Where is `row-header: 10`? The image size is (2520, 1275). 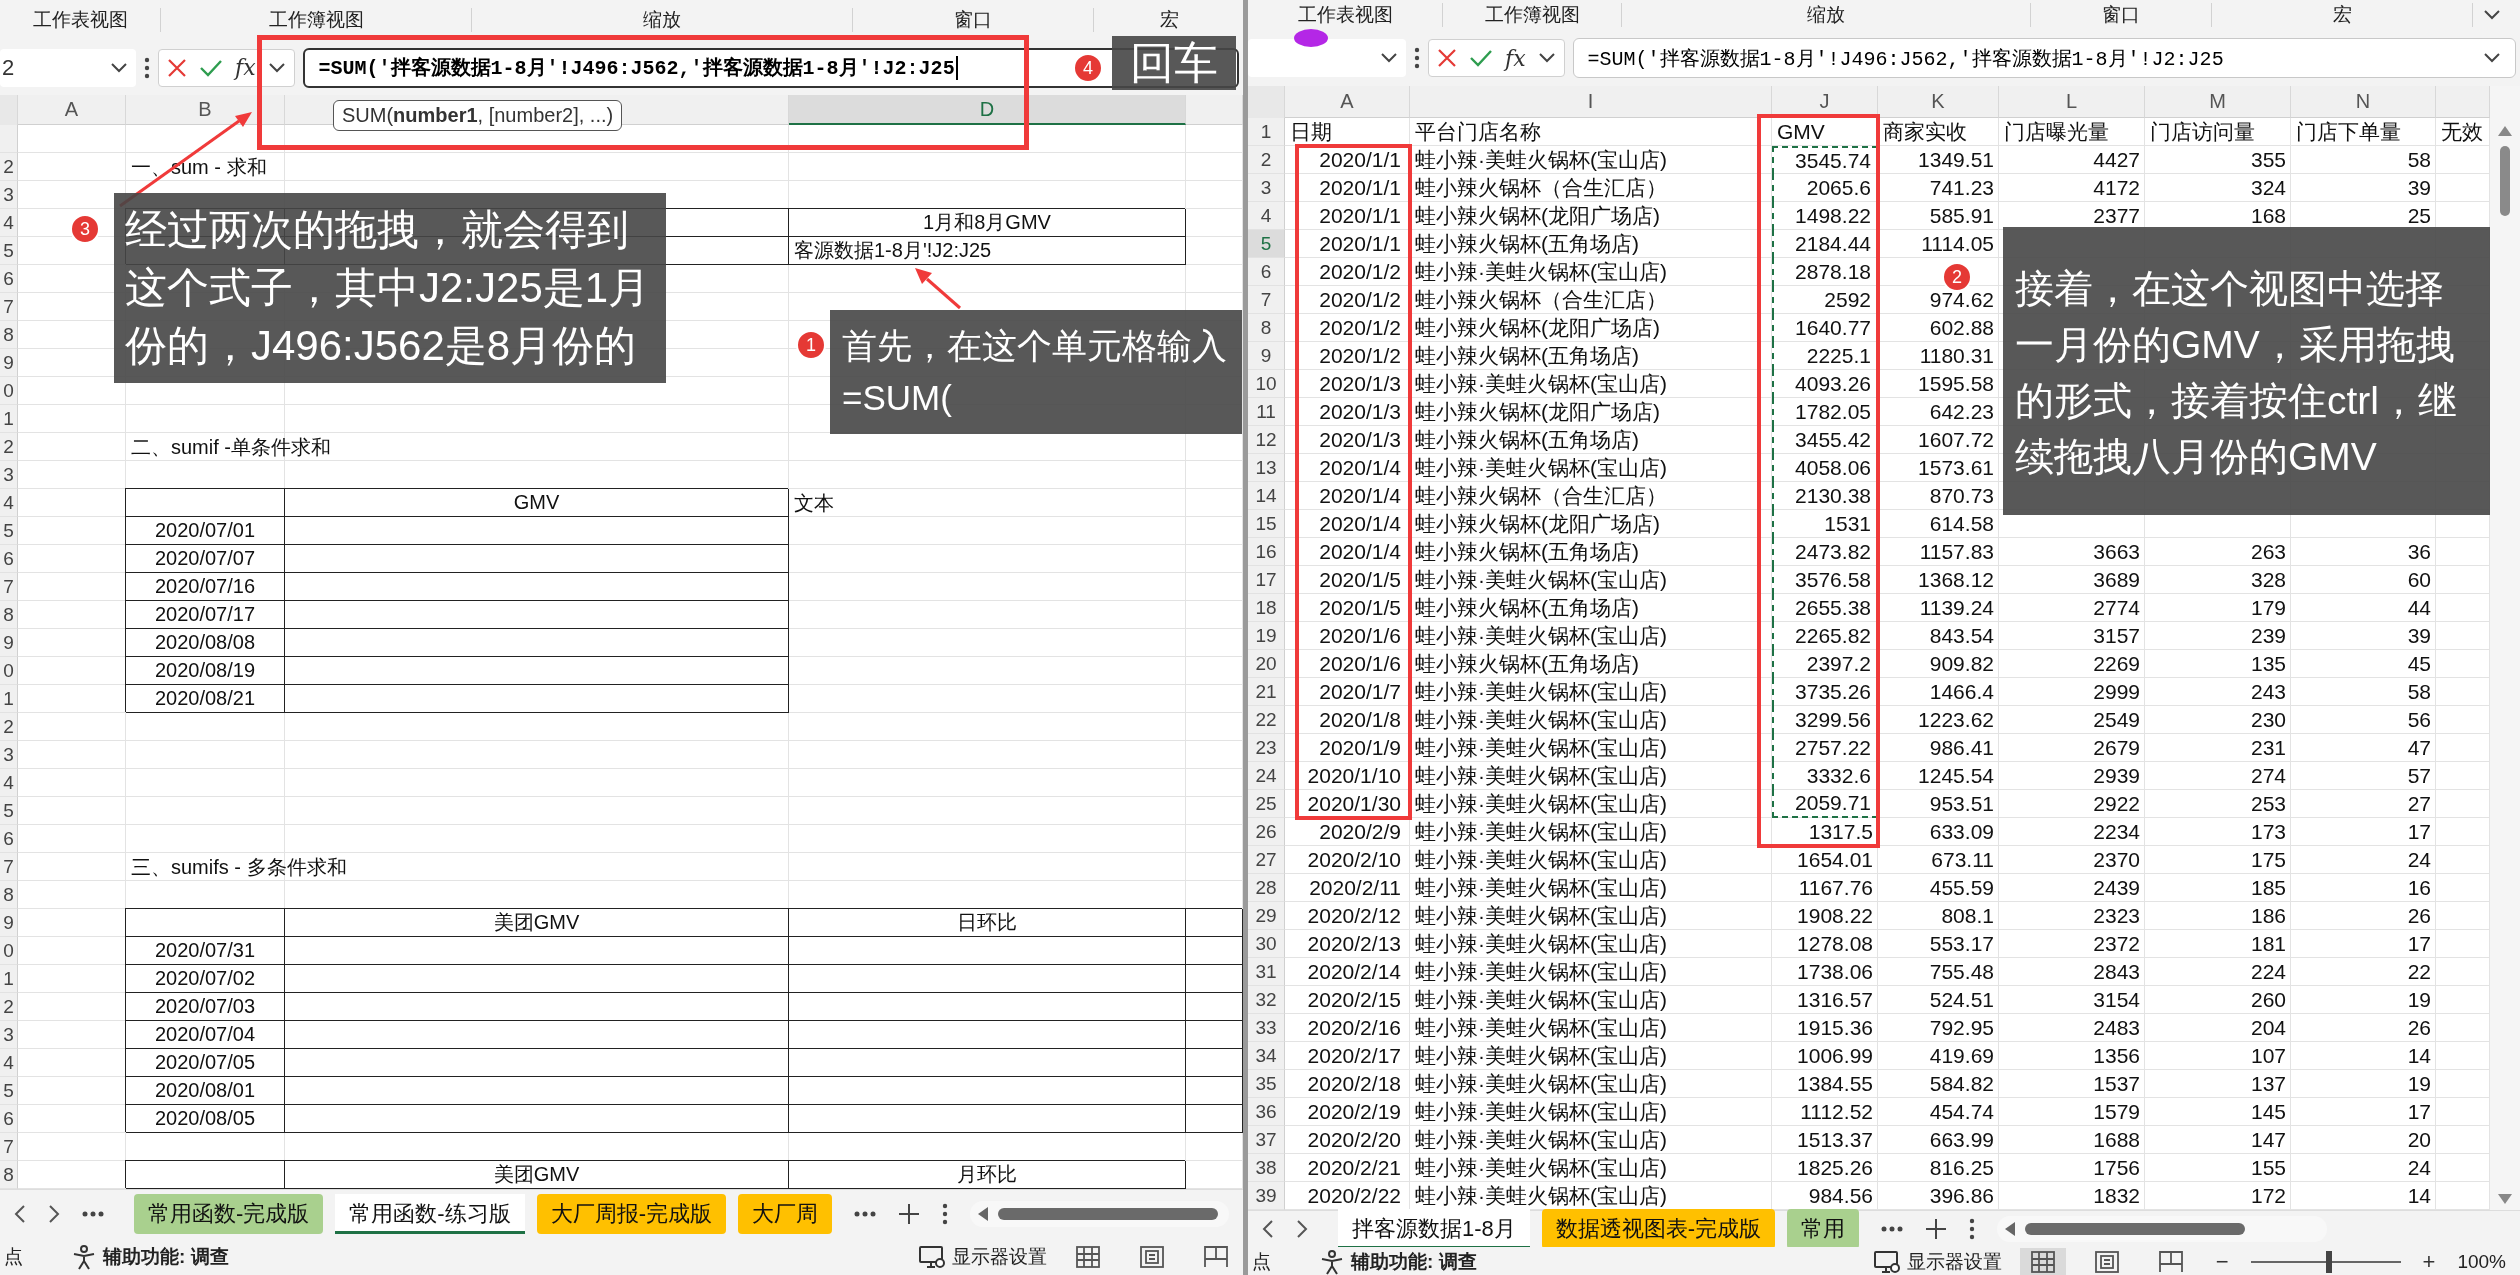
row-header: 10 is located at coordinates (1266, 384).